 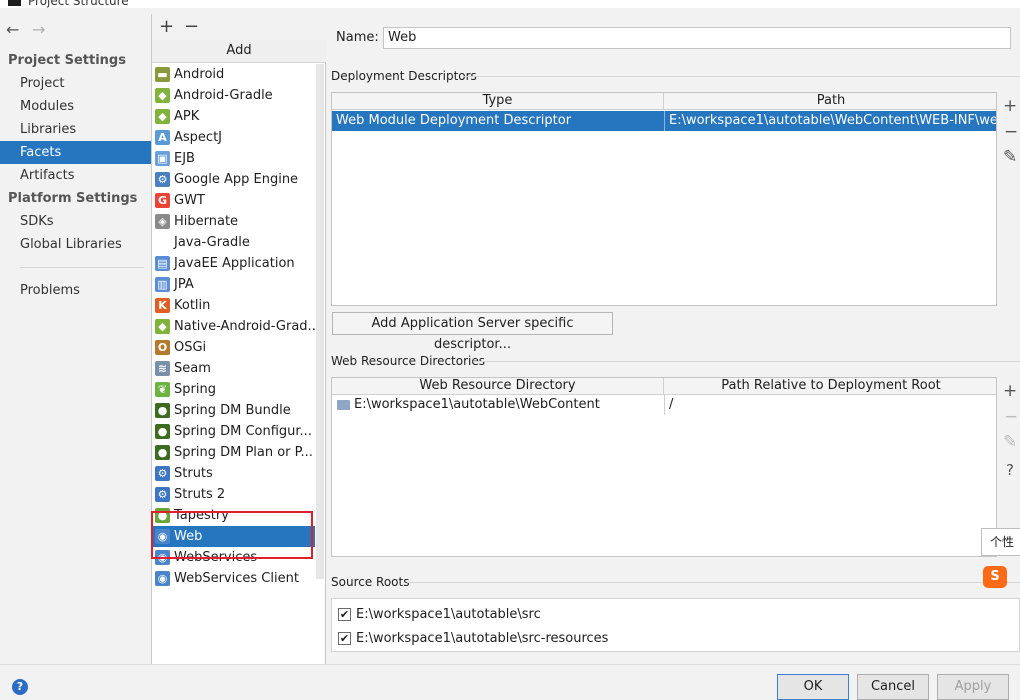 I want to click on facet-type-item: ⚙ Struts, so click(x=233, y=473).